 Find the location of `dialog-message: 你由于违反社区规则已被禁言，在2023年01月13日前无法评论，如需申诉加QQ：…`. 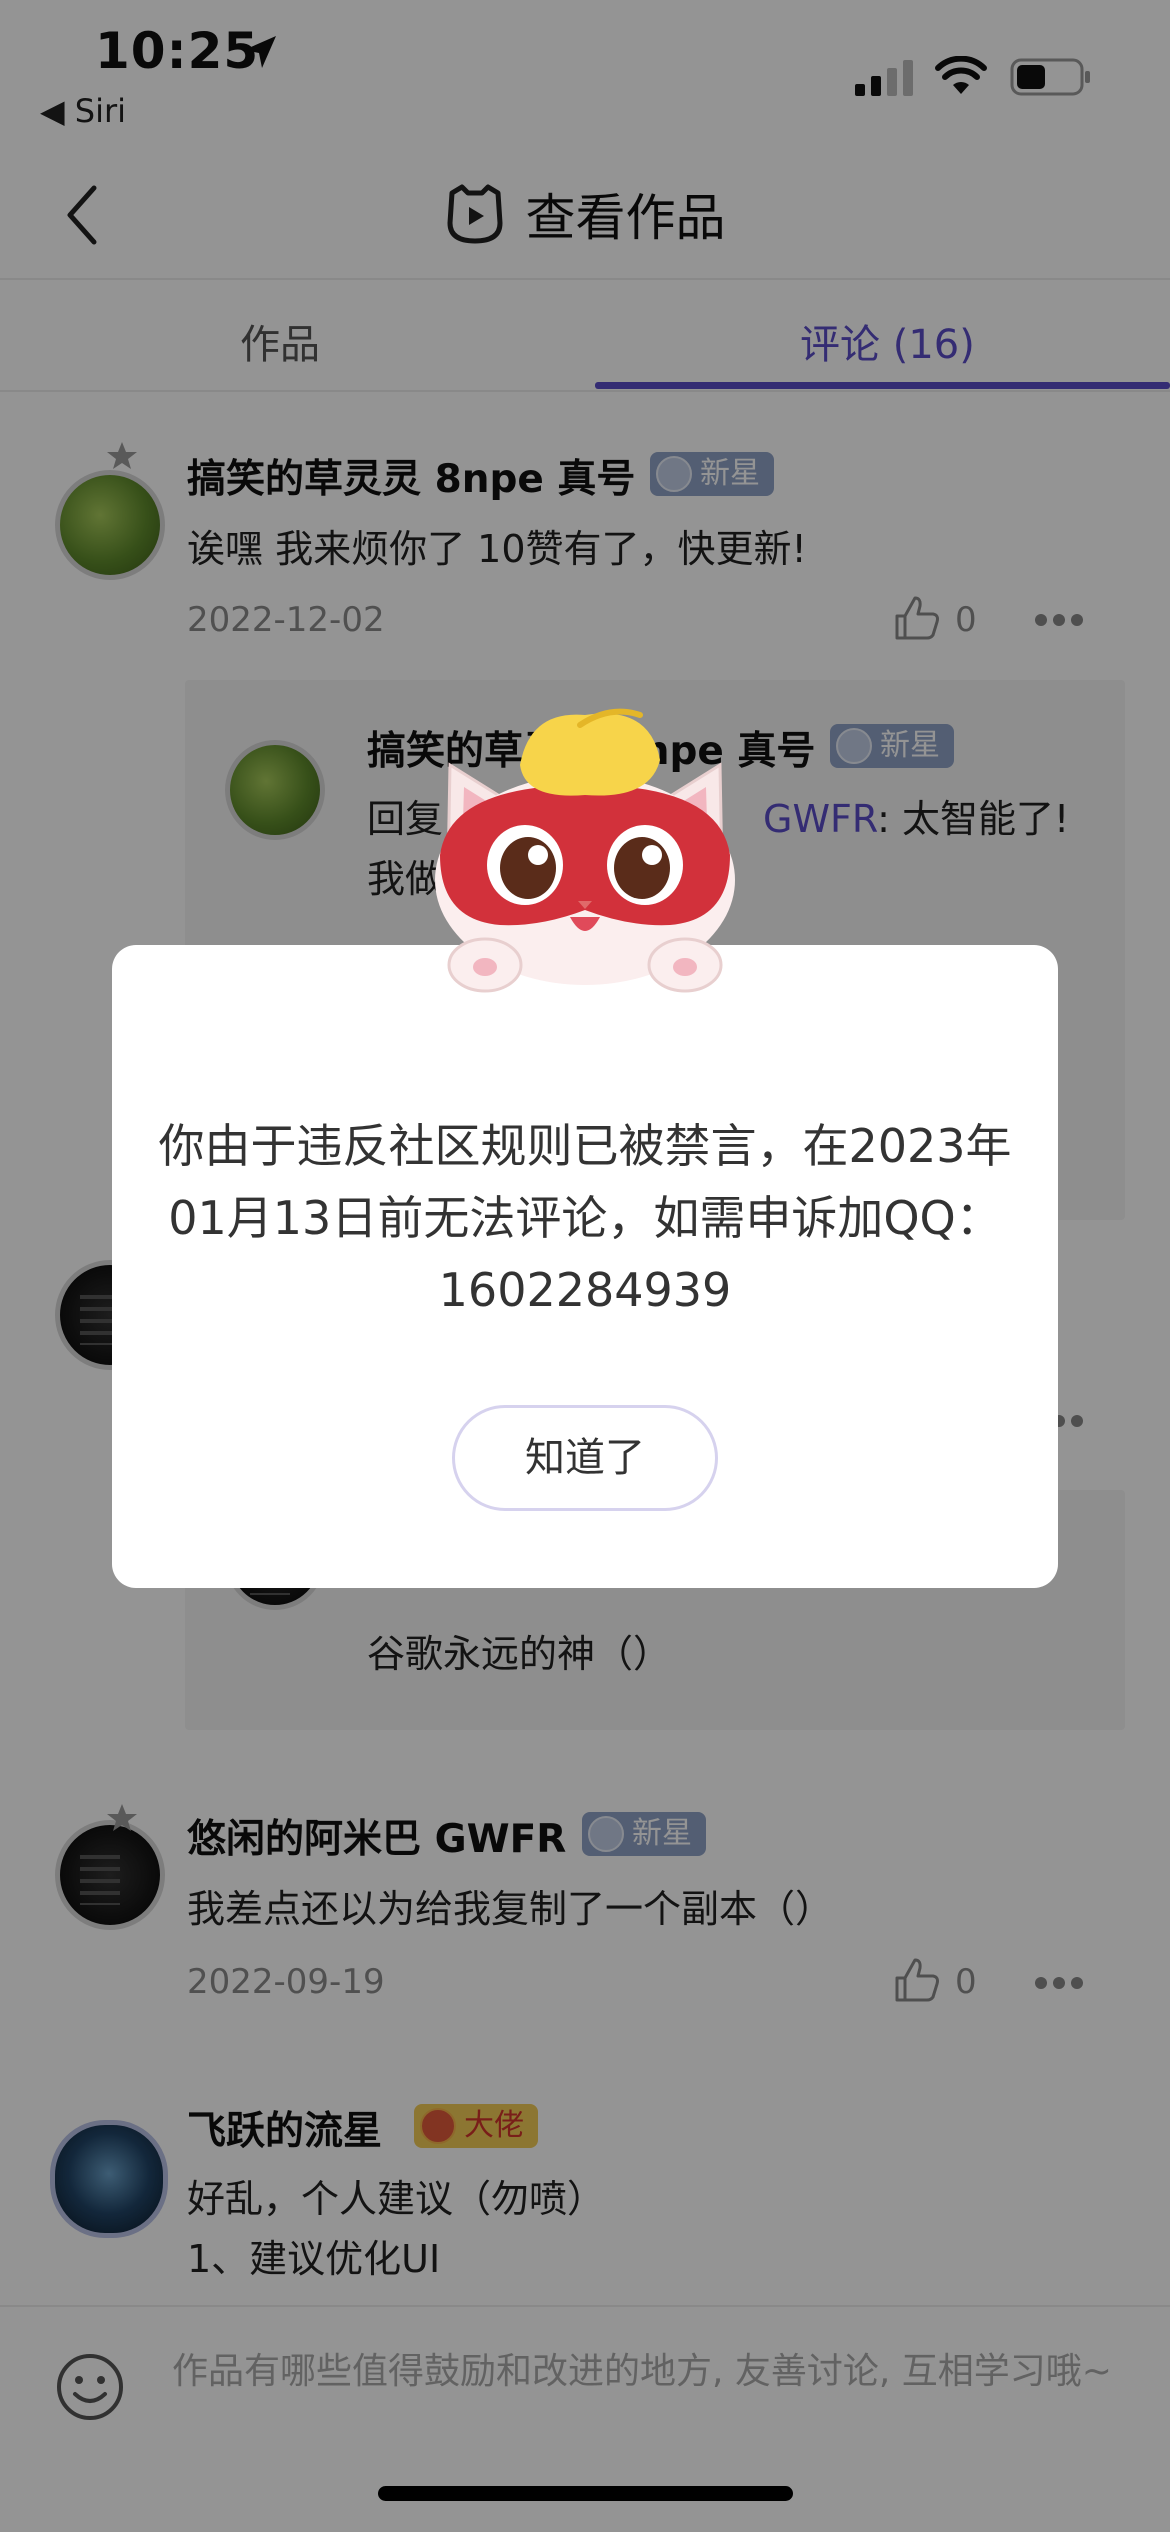

dialog-message: 你由于违反社区规则已被禁言，在2023年01月13日前无法评论，如需申诉加QQ：… is located at coordinates (585, 1218).